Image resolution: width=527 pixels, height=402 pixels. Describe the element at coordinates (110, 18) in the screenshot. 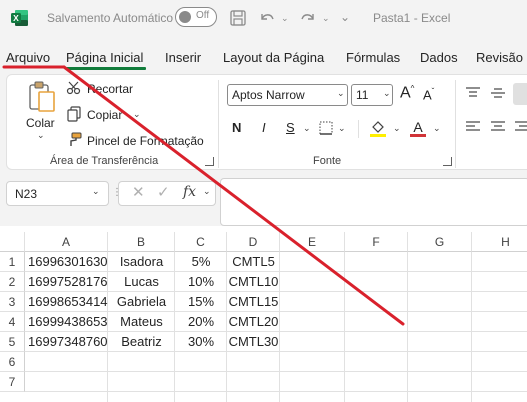

I see `autosave-label: Salvamento Automático` at that location.